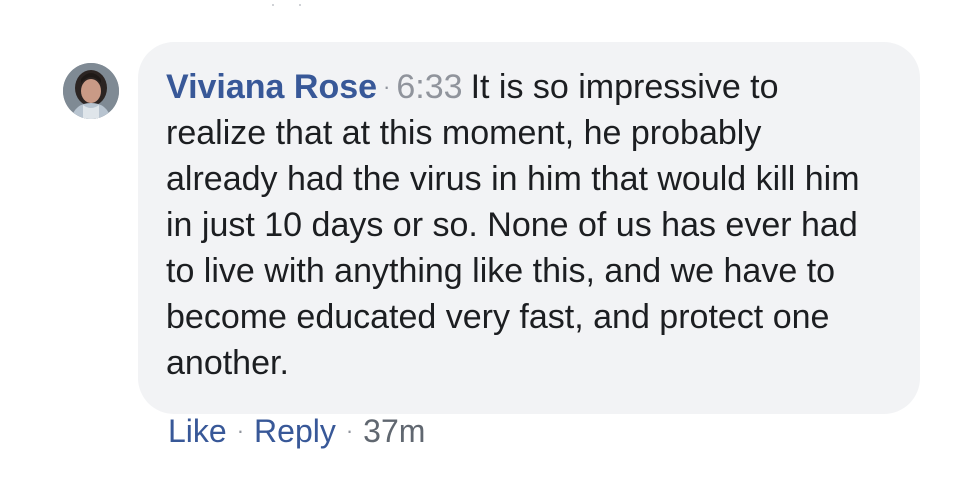  I want to click on comment-timestamp: 6:33, so click(429, 87).